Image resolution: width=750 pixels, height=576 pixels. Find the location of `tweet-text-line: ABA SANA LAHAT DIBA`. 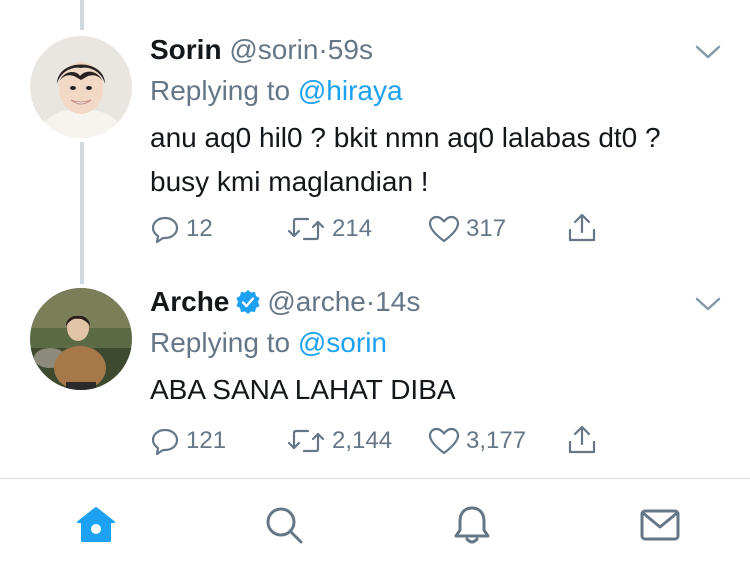

tweet-text-line: ABA SANA LAHAT DIBA is located at coordinates (303, 389).